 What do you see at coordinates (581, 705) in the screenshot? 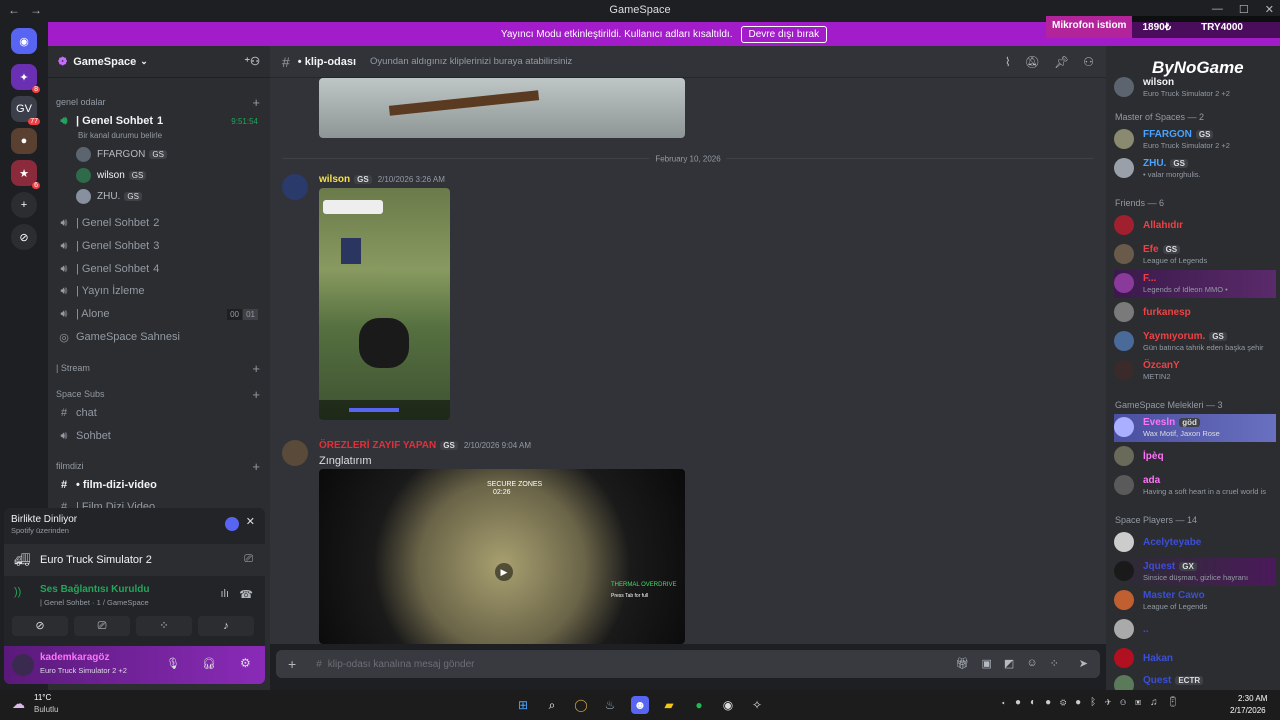
I see `app-icon: ◯` at bounding box center [581, 705].